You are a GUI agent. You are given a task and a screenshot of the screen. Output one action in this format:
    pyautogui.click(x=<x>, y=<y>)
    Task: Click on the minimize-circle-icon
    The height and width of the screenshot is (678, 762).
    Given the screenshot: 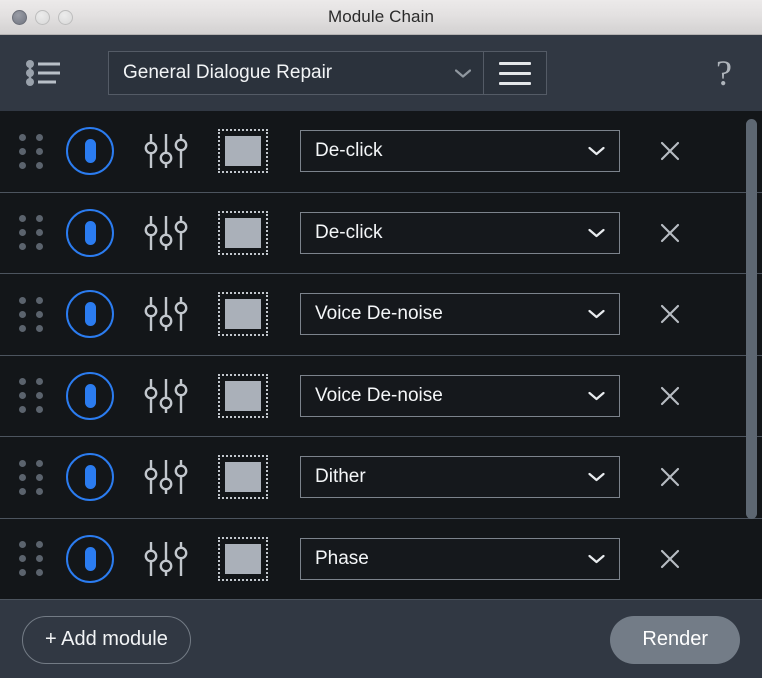 What is the action you would take?
    pyautogui.click(x=42, y=17)
    